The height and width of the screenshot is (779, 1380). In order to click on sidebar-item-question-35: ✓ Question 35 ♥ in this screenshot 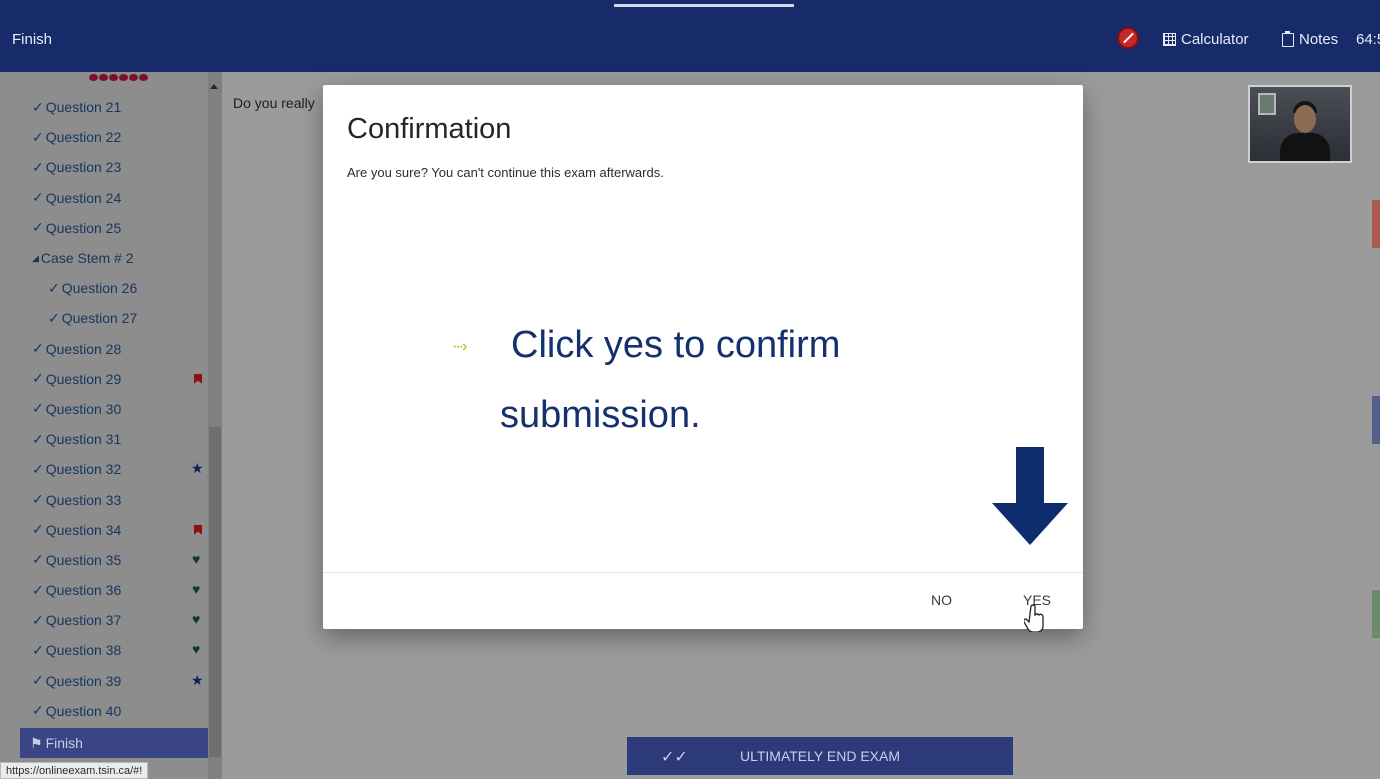, I will do `click(104, 560)`.